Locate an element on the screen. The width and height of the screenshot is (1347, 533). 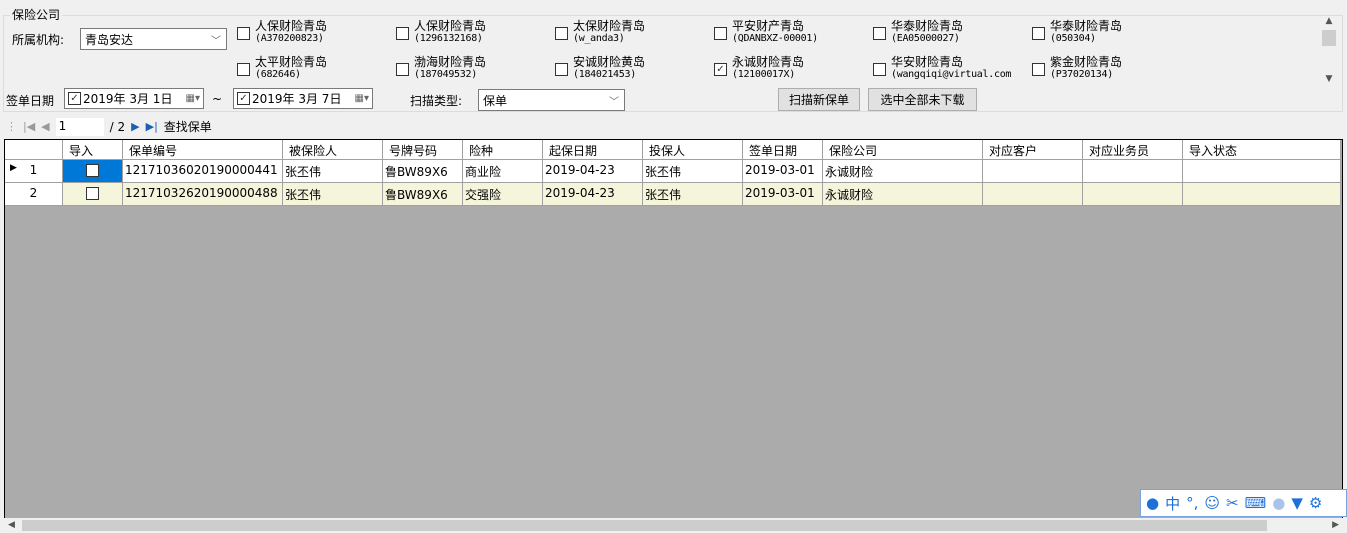
grid-cell: 商业险 is located at coordinates (503, 171).